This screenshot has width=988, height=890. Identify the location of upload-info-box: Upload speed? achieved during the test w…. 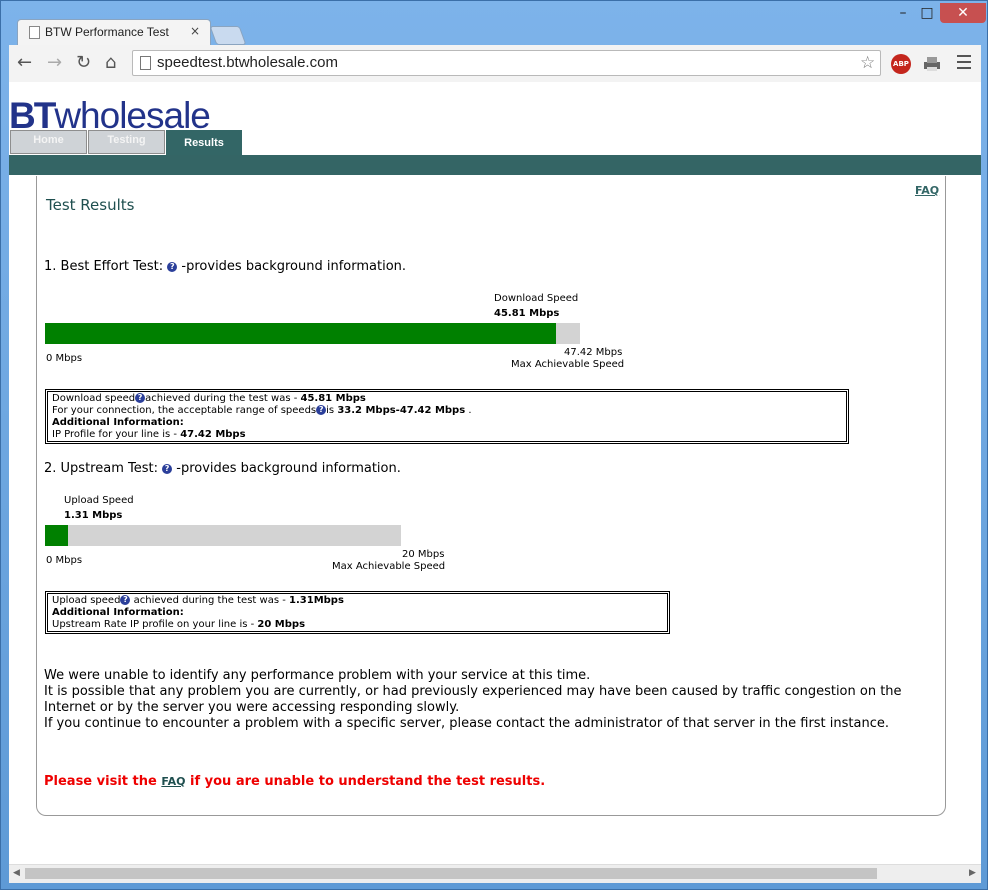
(357, 612).